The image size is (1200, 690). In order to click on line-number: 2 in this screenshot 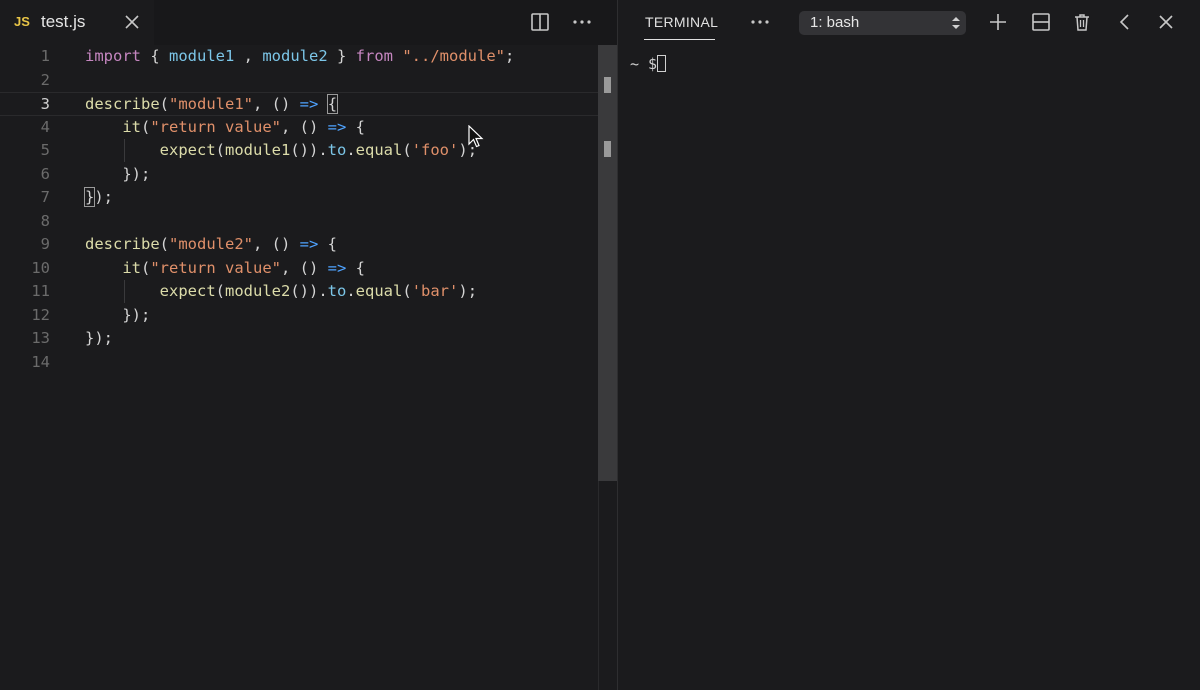, I will do `click(45, 79)`.